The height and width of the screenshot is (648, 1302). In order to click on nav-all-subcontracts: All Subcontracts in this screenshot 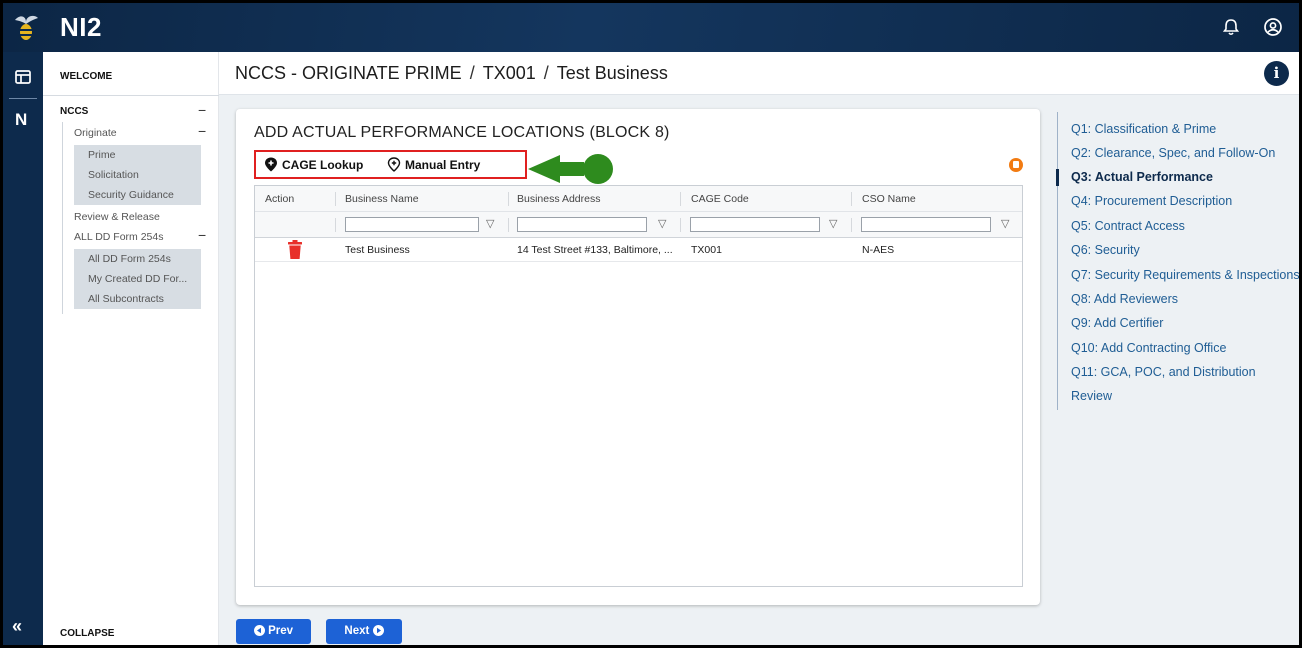, I will do `click(137, 299)`.